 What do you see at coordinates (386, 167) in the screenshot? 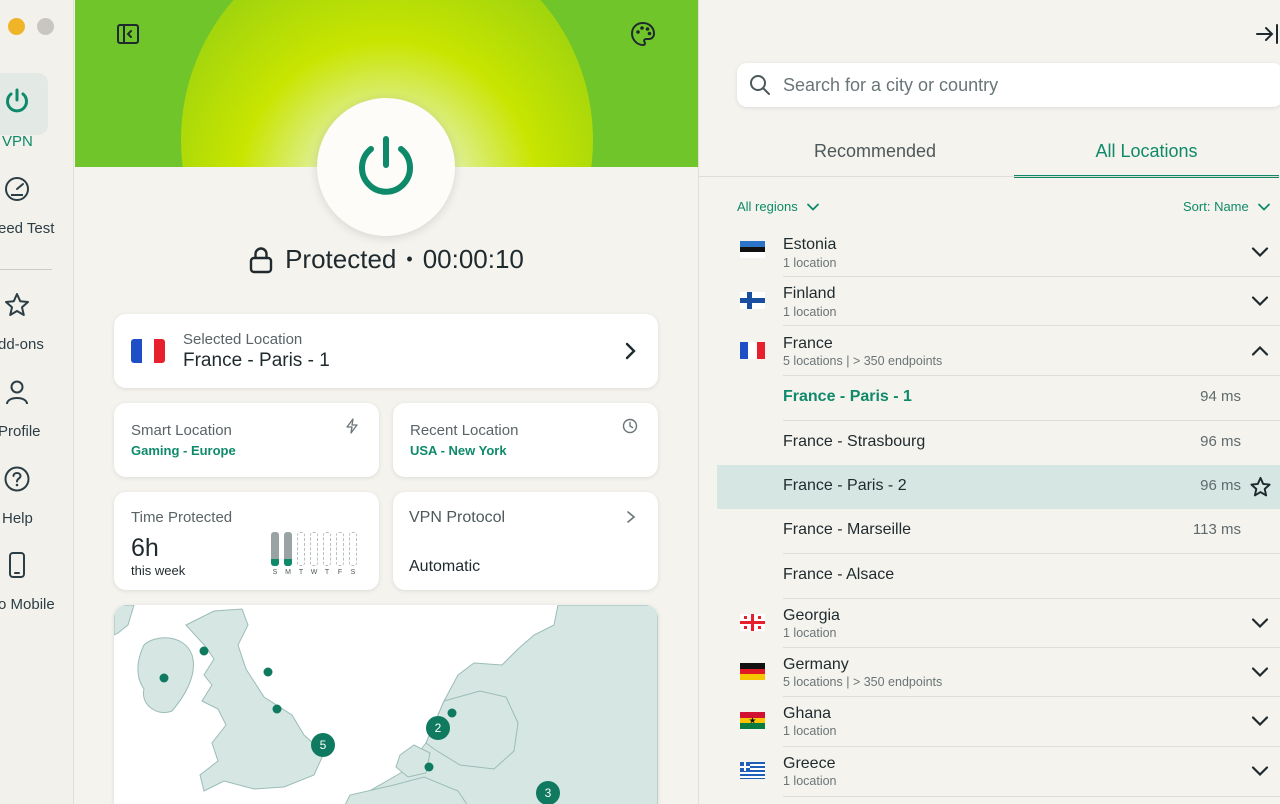
I see `connect-power-button` at bounding box center [386, 167].